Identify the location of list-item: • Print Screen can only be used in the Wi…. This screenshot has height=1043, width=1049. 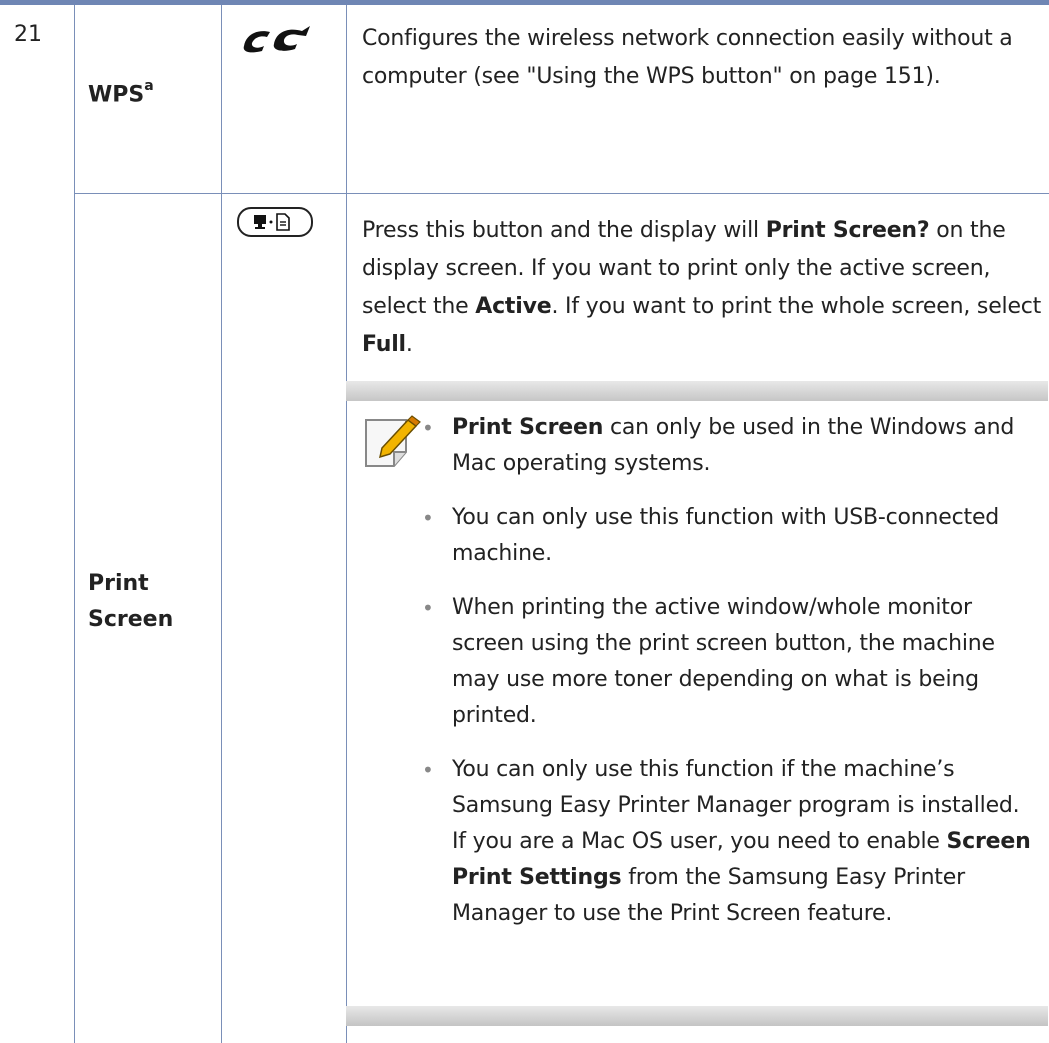
(718, 445).